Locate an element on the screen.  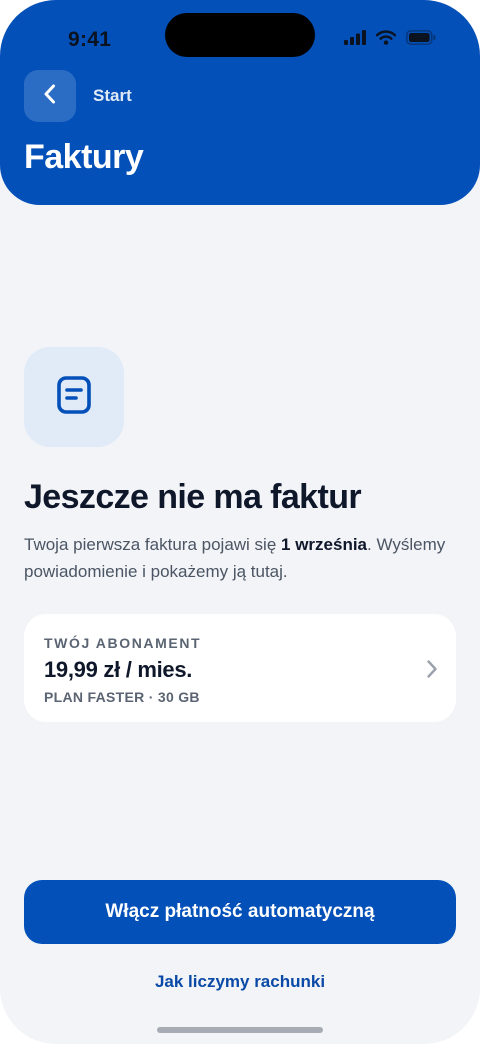
chevron-right-icon is located at coordinates (432, 671).